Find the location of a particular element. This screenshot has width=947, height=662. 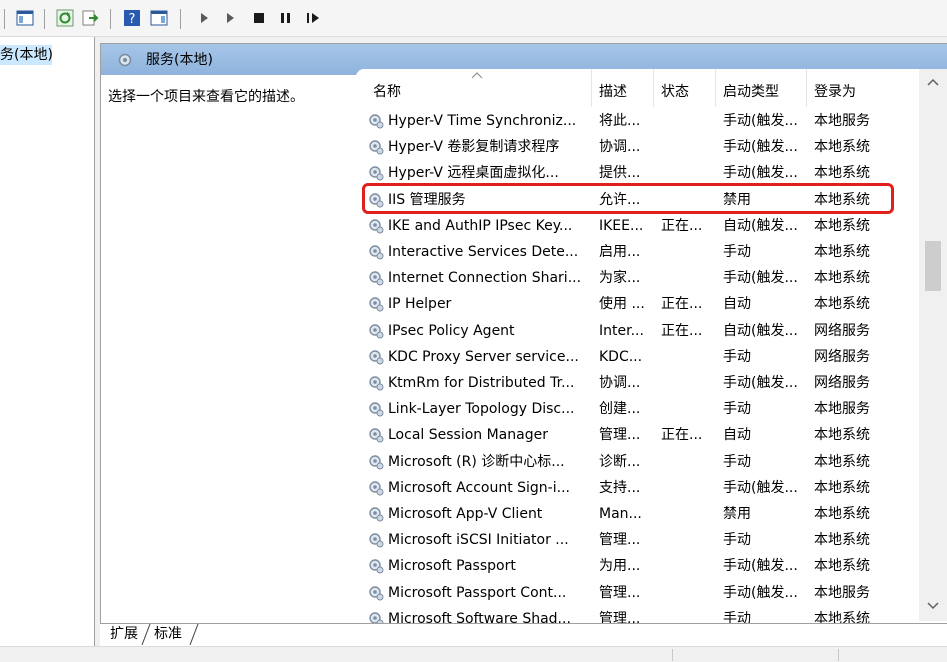

stop-service-icon is located at coordinates (259, 18).